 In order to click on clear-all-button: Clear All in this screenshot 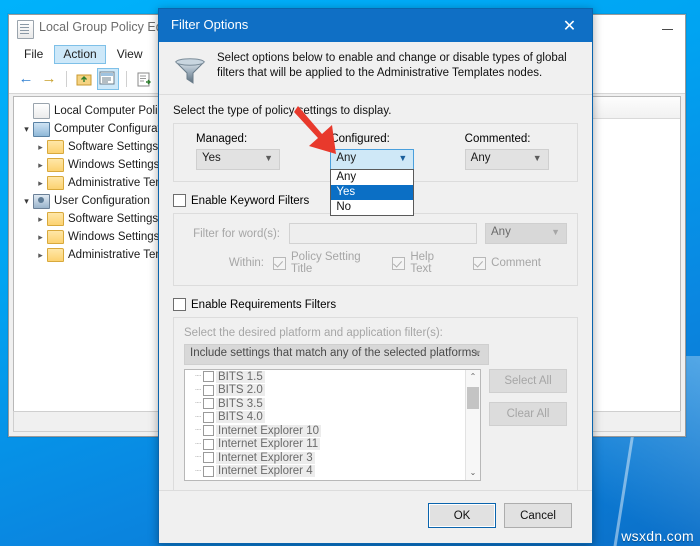, I will do `click(528, 414)`.